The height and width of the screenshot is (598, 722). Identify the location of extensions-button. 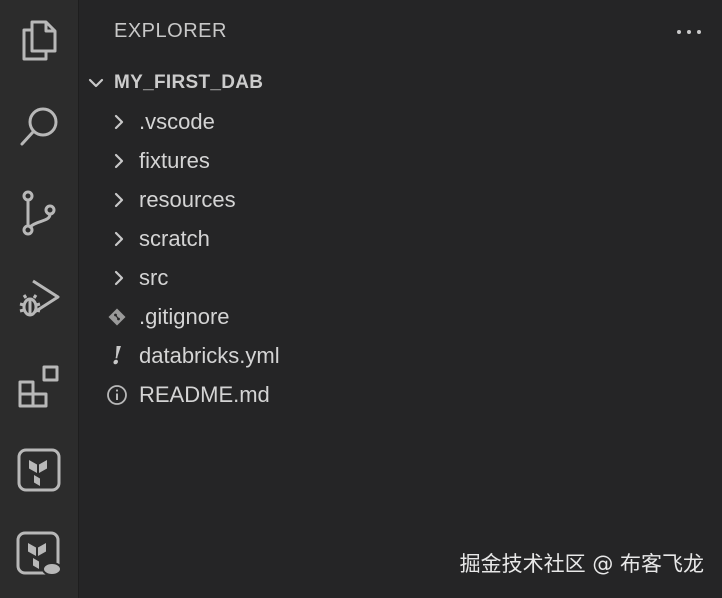
(39, 386).